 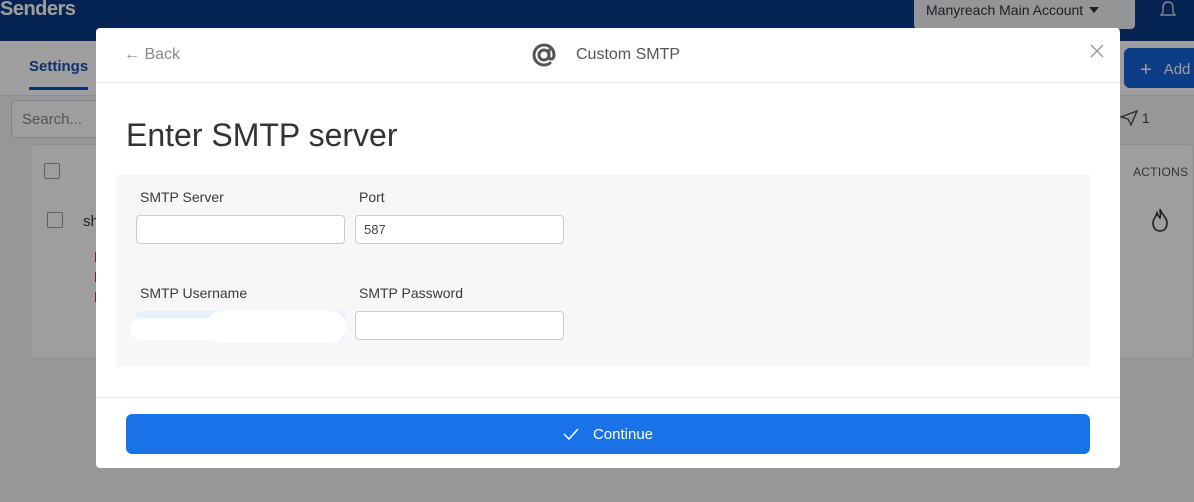 What do you see at coordinates (372, 197) in the screenshot?
I see `port-label: Port` at bounding box center [372, 197].